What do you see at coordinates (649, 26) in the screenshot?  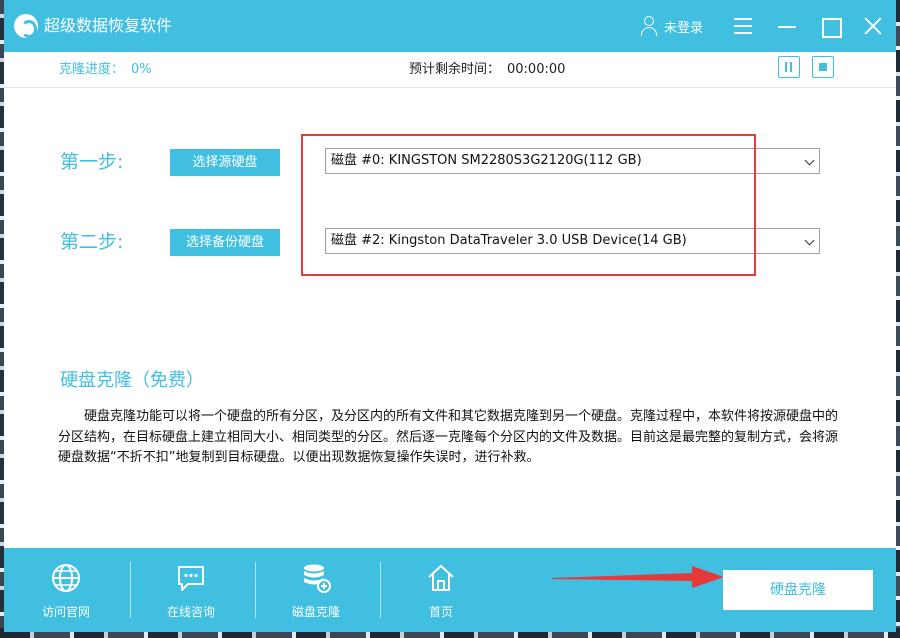 I see `user-icon` at bounding box center [649, 26].